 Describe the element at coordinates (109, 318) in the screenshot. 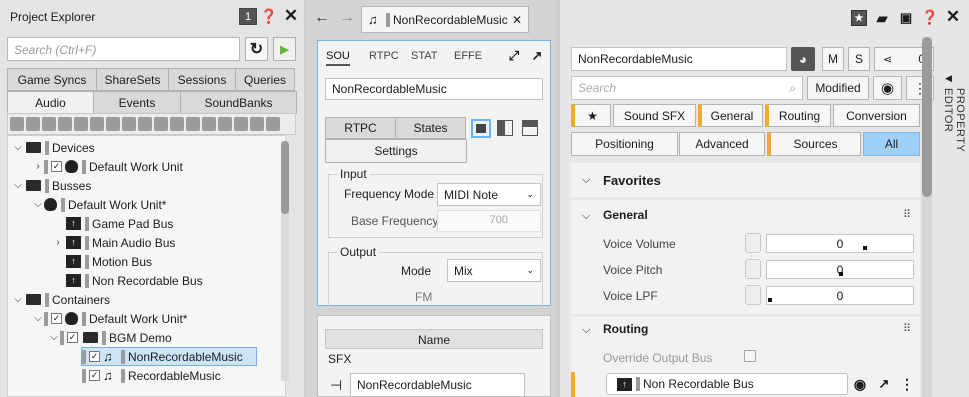

I see `tree-item-default-work-unit-containers: ⌵ ✓ Default Work Unit*` at that location.